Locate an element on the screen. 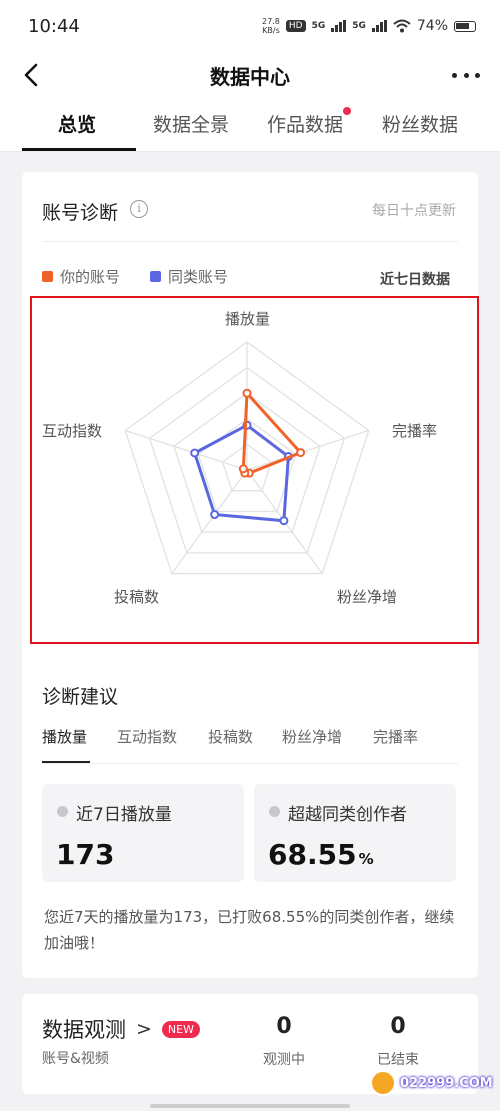 The image size is (500, 1111). watching-count: 0 is located at coordinates (284, 1026).